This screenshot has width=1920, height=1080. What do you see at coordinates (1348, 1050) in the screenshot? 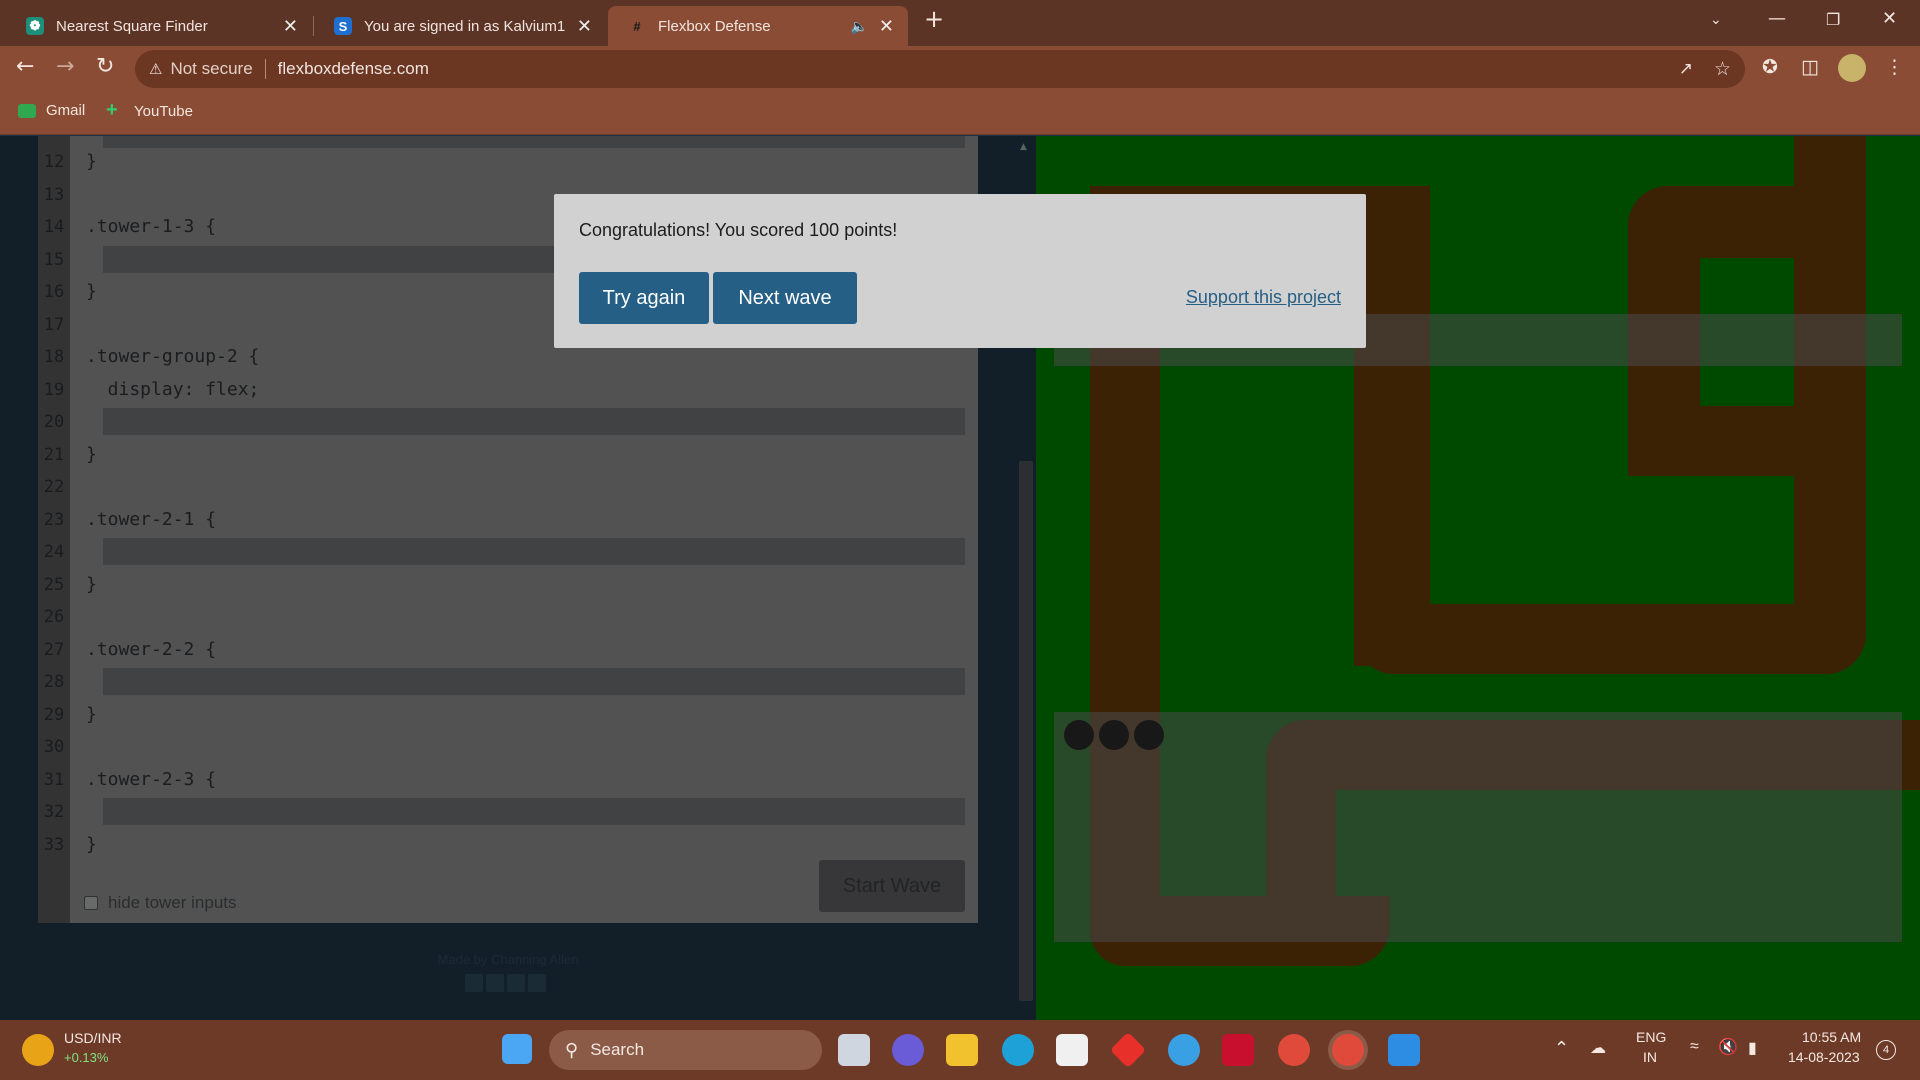
I see `chrome-active-icon` at bounding box center [1348, 1050].